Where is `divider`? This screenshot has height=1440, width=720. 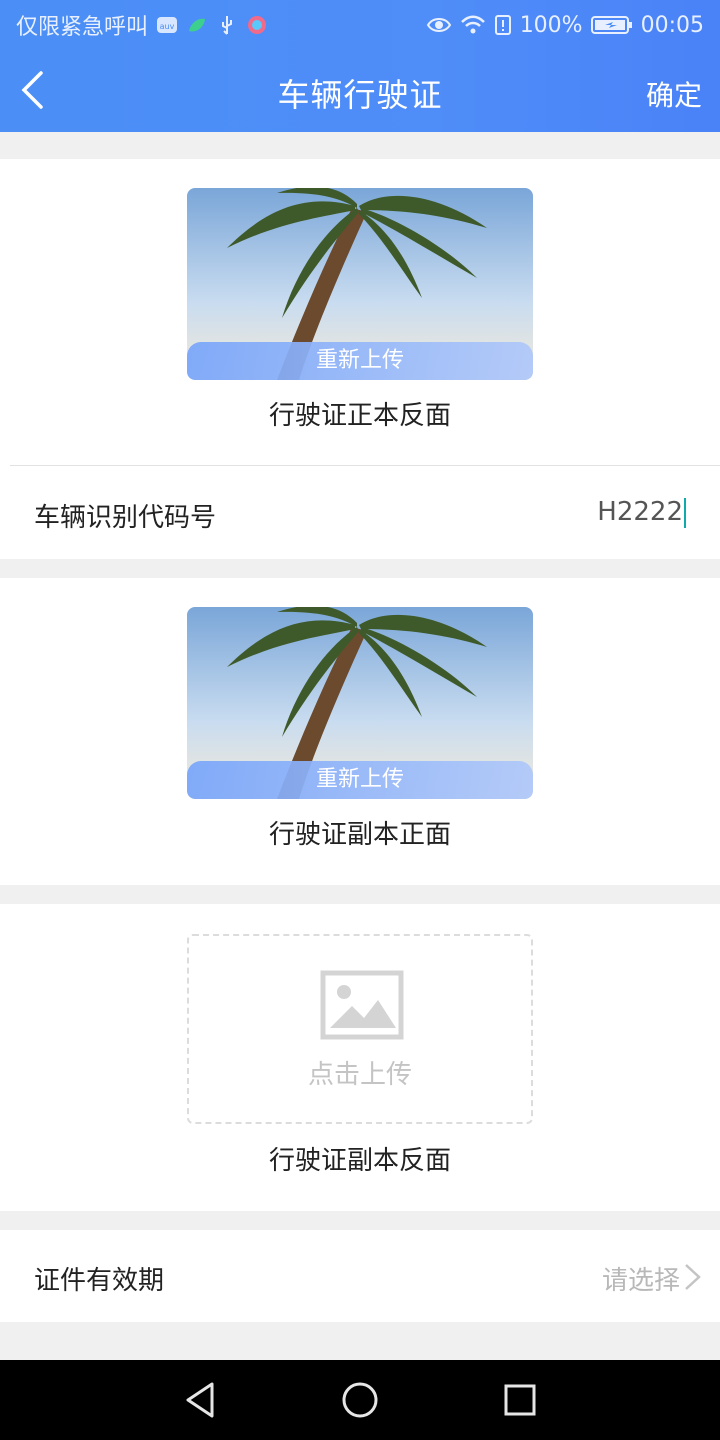
divider is located at coordinates (365, 465).